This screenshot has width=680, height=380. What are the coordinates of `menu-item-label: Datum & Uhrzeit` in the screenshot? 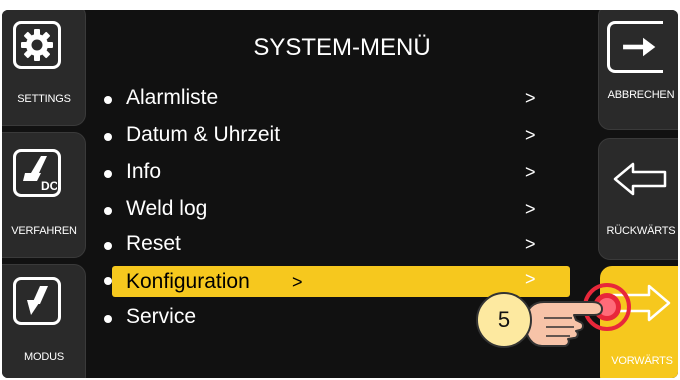 It's located at (203, 134).